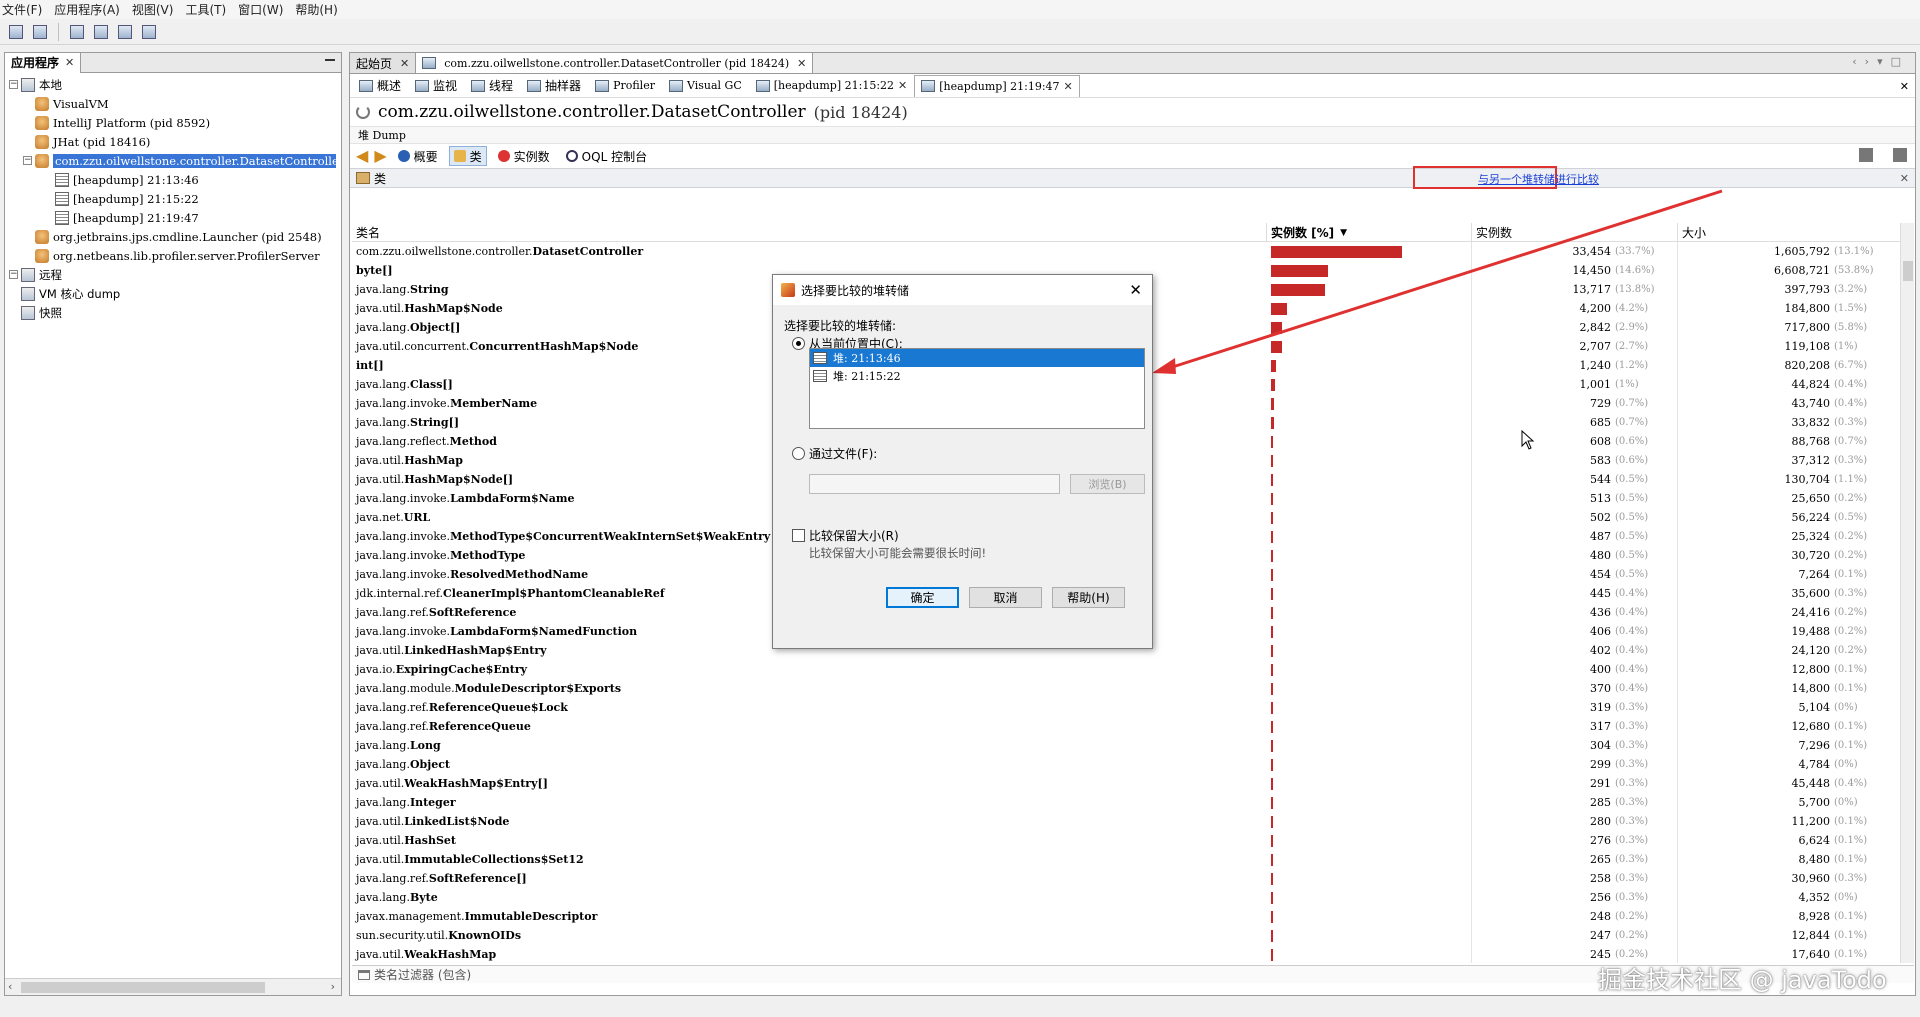 This screenshot has width=1920, height=1017. I want to click on dialog-heading: 选择要比较的堆转储:, so click(840, 326).